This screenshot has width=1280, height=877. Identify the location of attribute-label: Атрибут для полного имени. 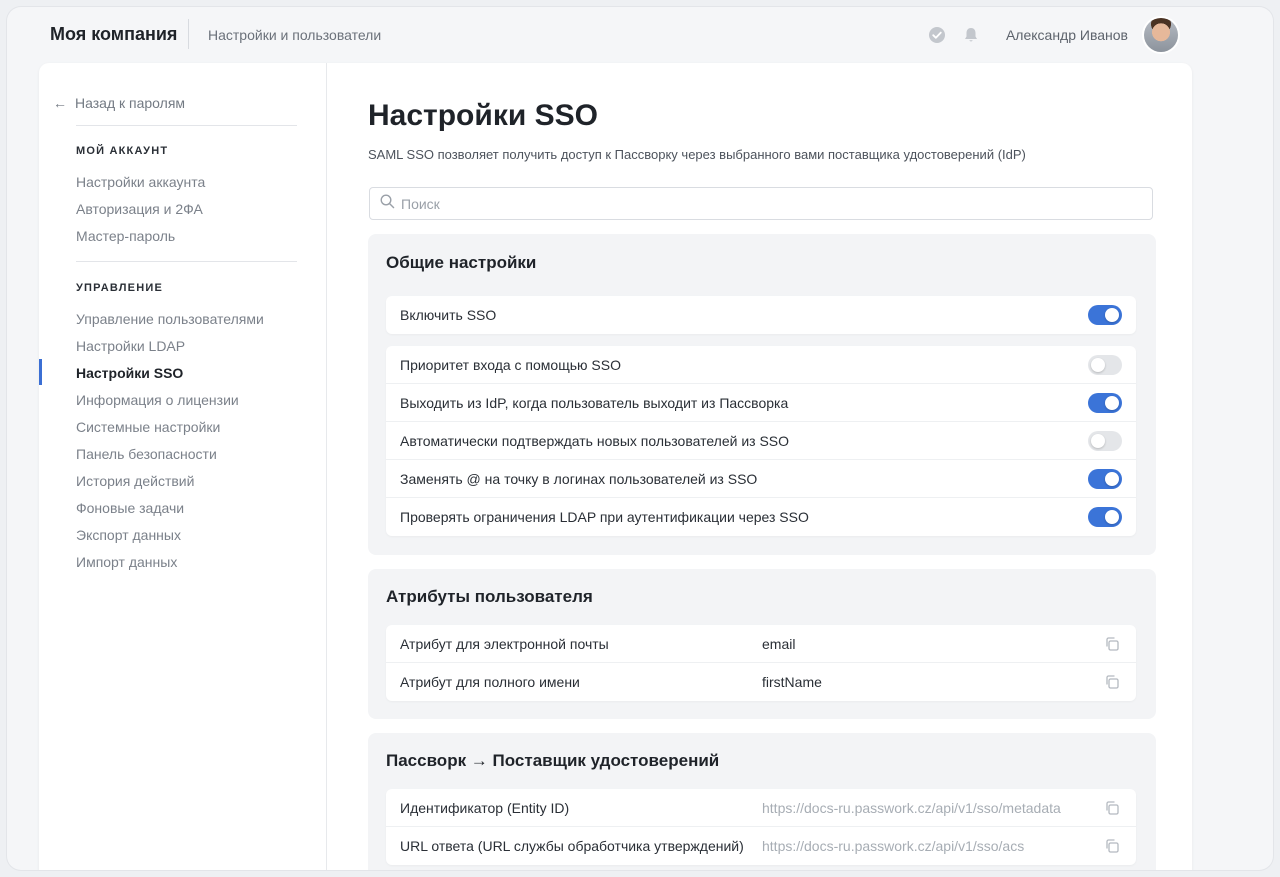
(490, 682).